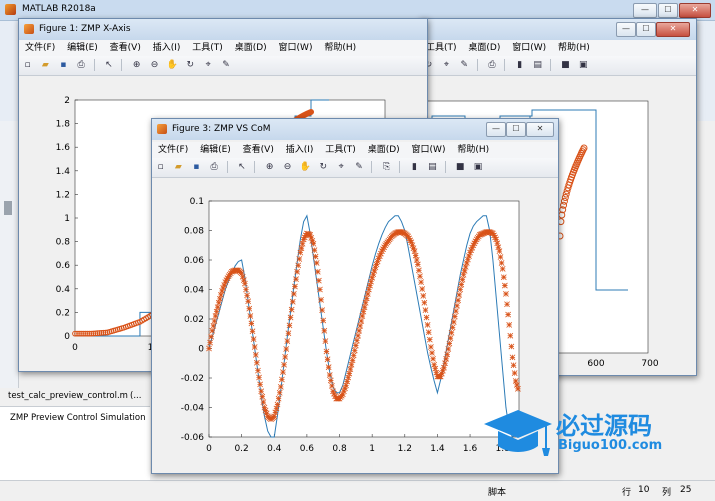 The image size is (715, 501). I want to click on fig1-menu-desktop: 桌面(D), so click(251, 48).